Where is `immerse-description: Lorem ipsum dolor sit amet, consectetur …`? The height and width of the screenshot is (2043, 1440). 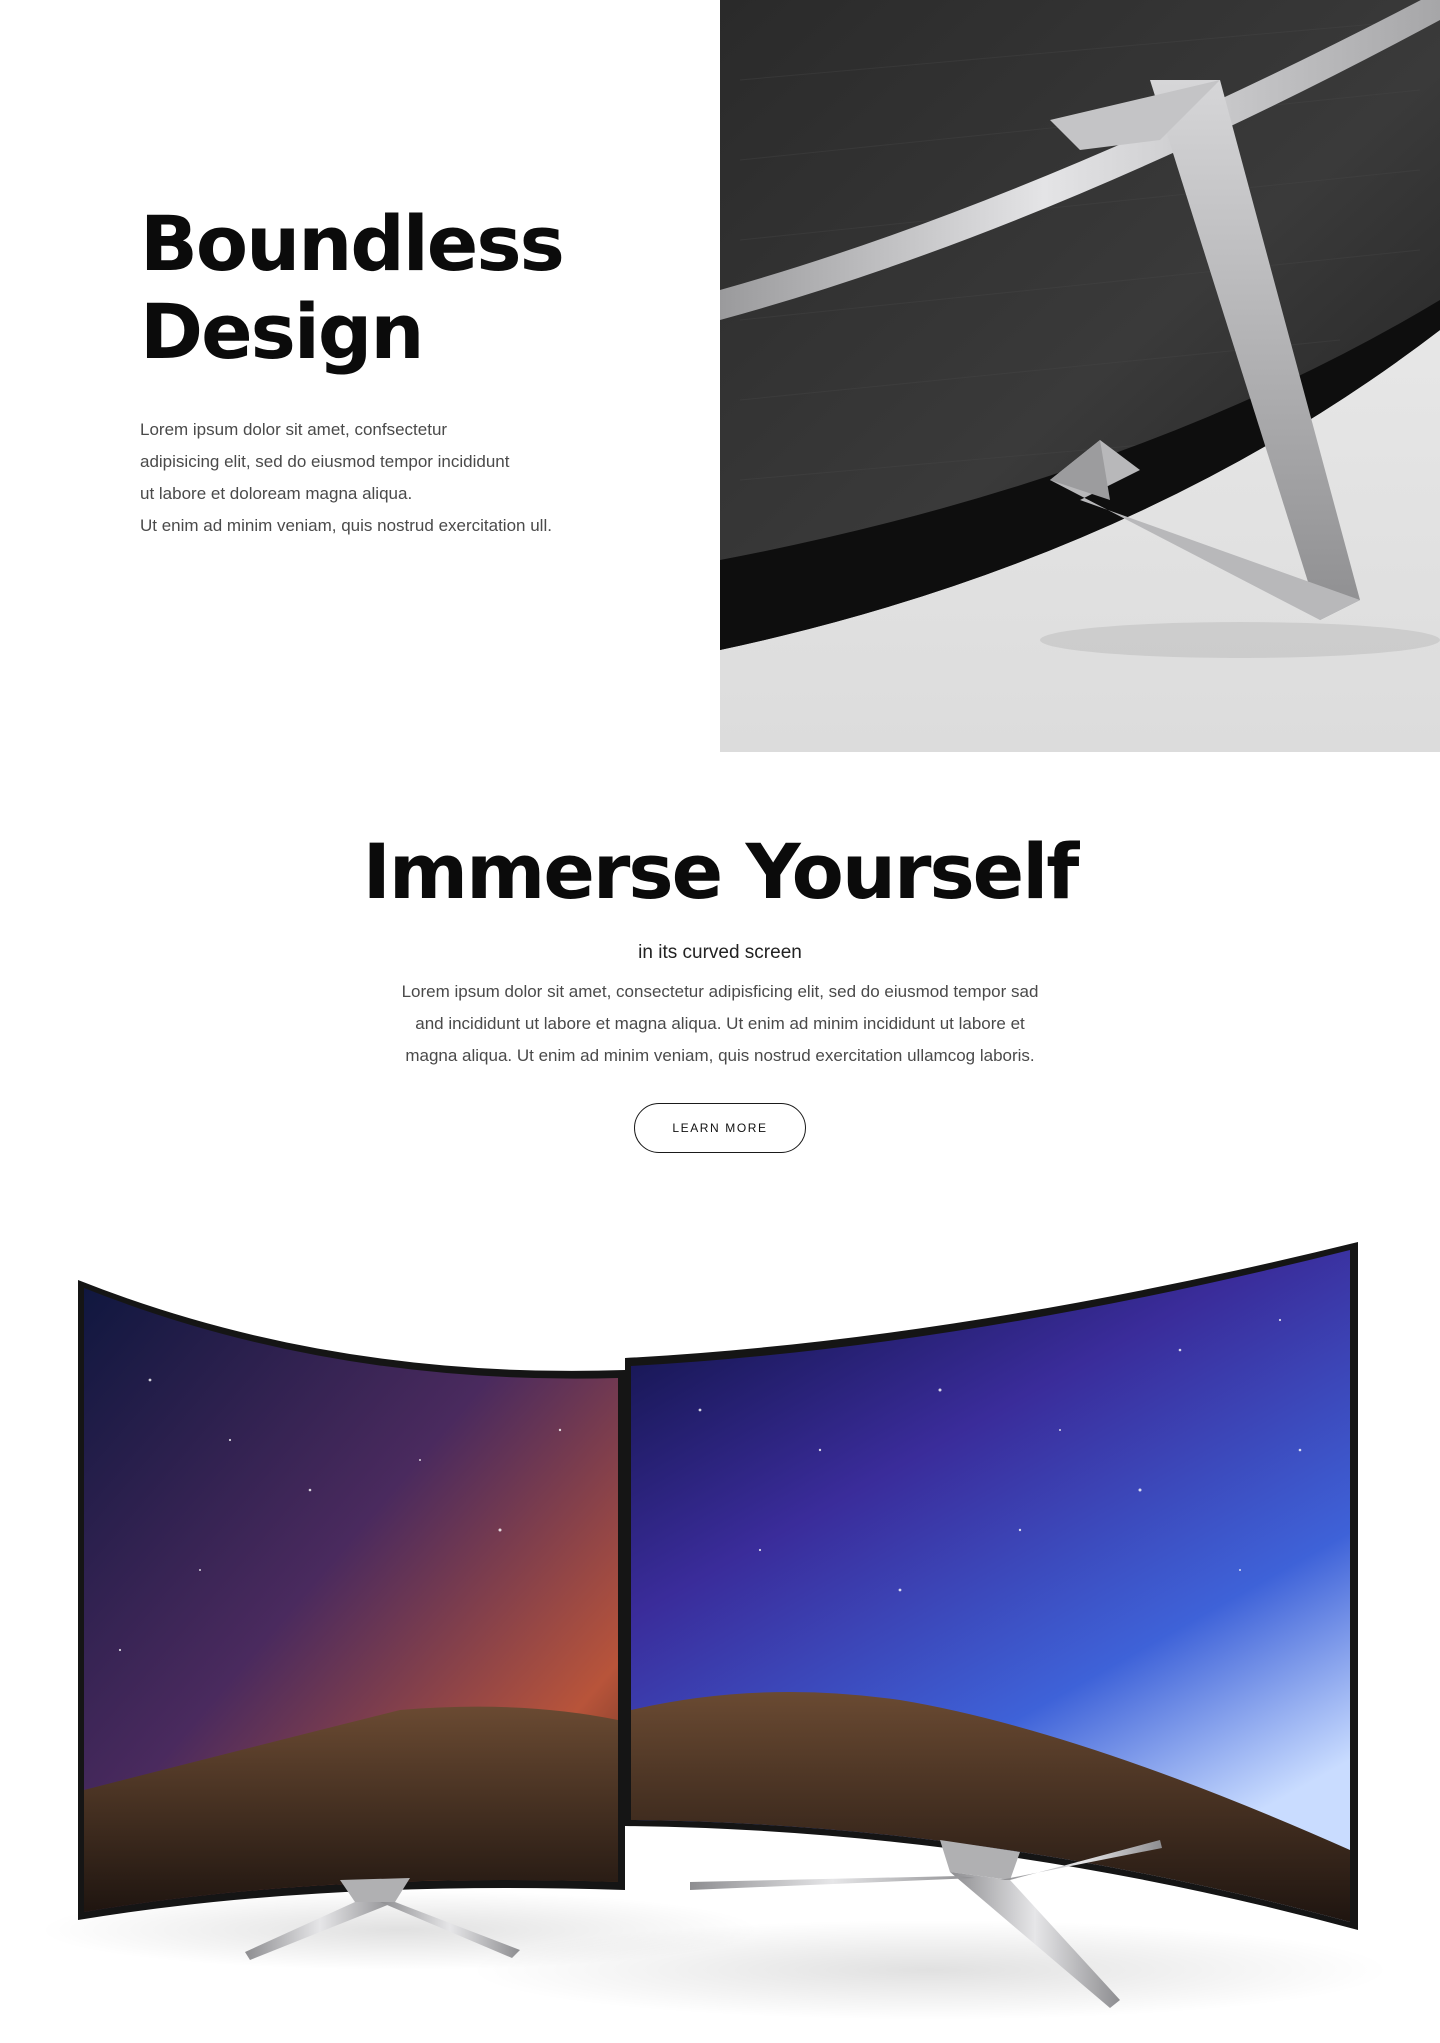 immerse-description: Lorem ipsum dolor sit amet, consectetur … is located at coordinates (720, 1024).